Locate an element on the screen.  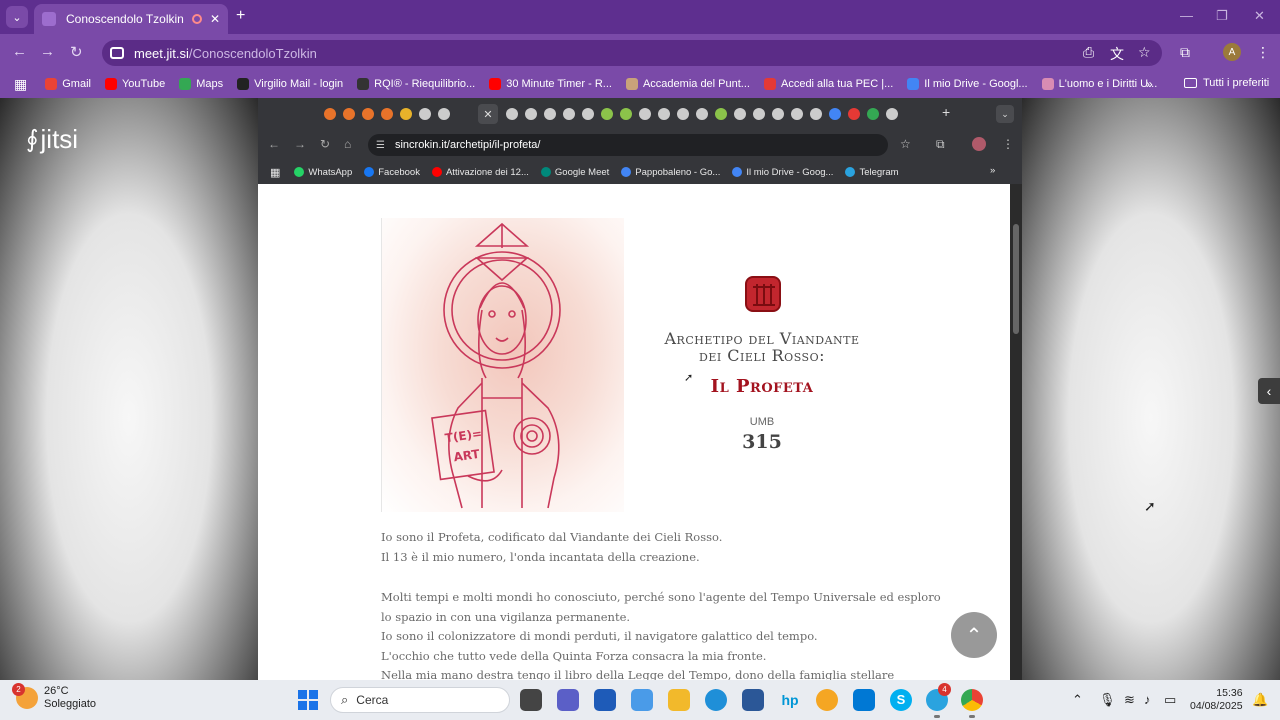
chrome-icon is located at coordinates (972, 700).